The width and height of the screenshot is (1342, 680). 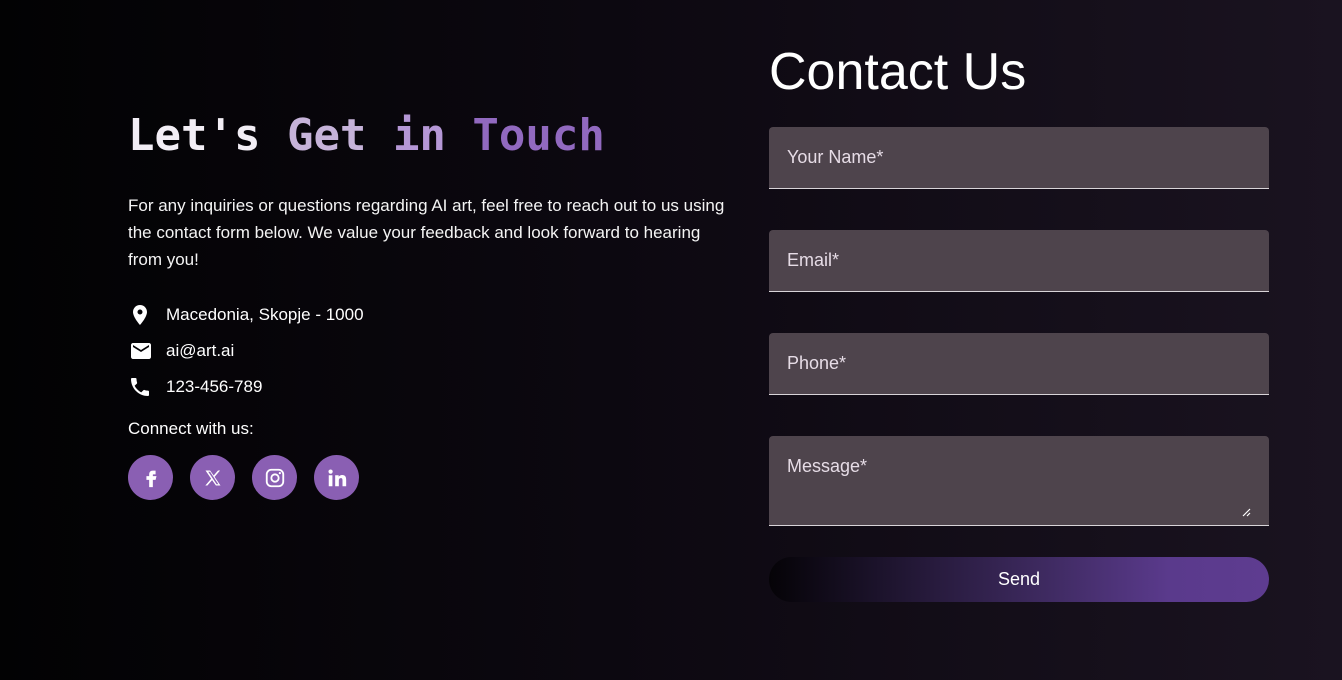 I want to click on instagram-icon, so click(x=274, y=477).